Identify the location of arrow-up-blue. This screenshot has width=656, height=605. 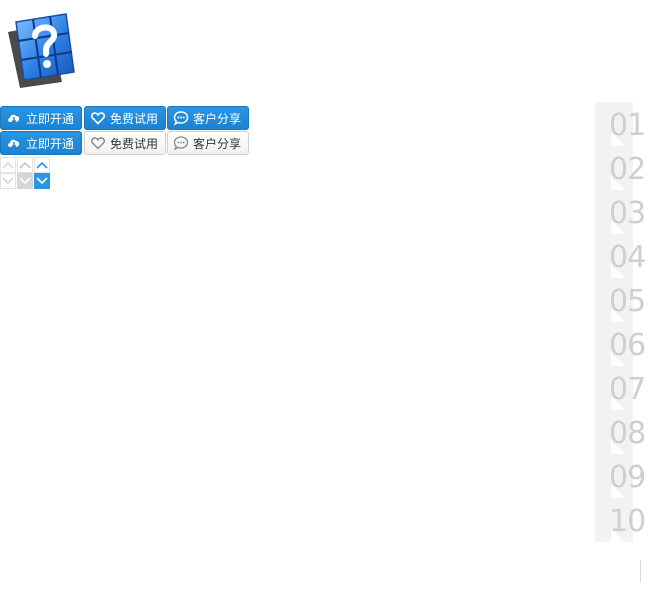
(42, 165).